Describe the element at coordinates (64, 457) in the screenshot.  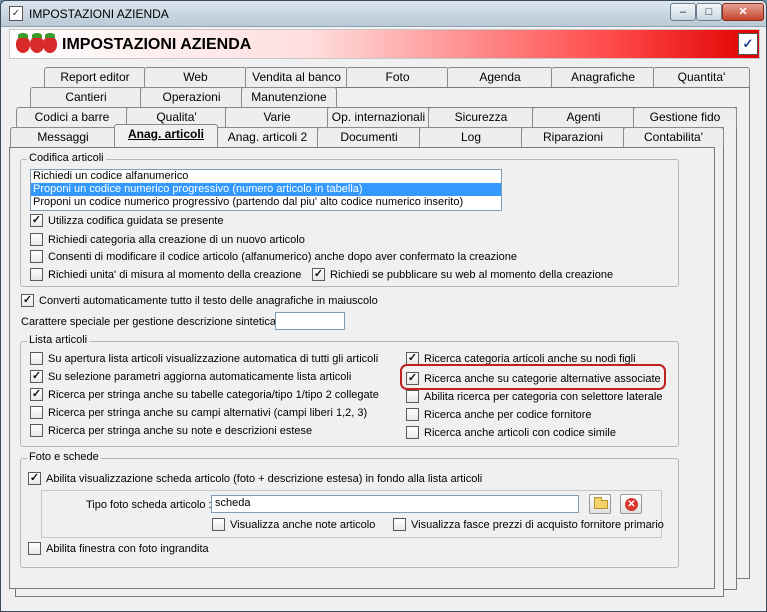
I see `foto-schede-legend: Foto e schede` at that location.